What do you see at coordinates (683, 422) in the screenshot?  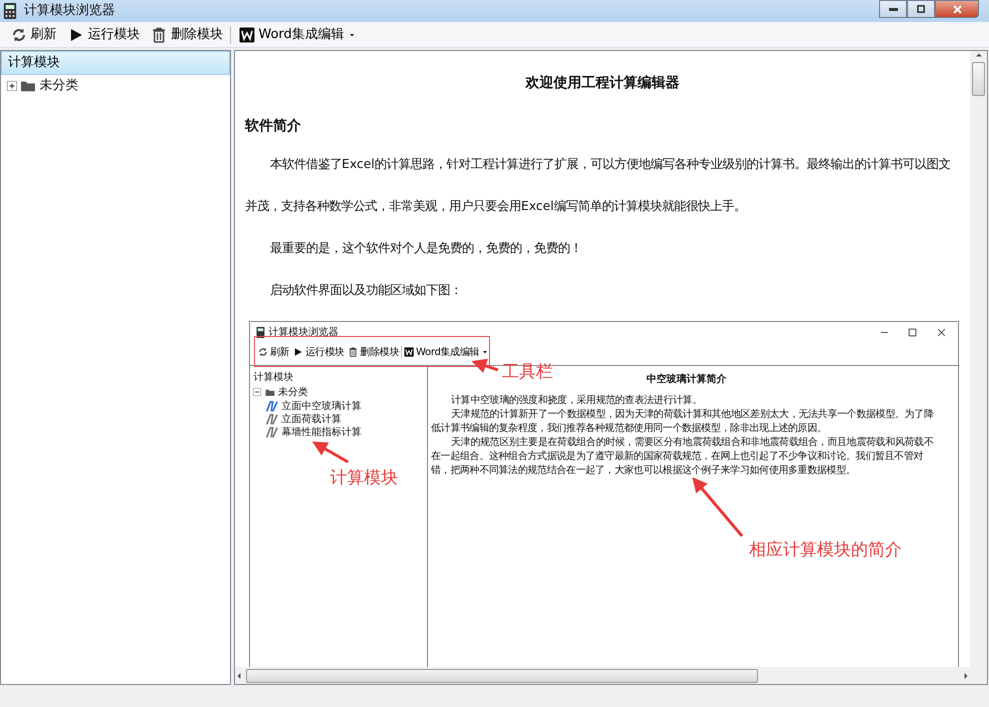 I see `paragraph: 天津规范的计算新开了一个数据模型，因为天津的荷载计算和其他地区差别太大，无法共享一个数据模型。为了降低计算书编辑的复杂程度，我们推荐各种规范都使用同一个数据模型，除非出现上述的原因。` at bounding box center [683, 422].